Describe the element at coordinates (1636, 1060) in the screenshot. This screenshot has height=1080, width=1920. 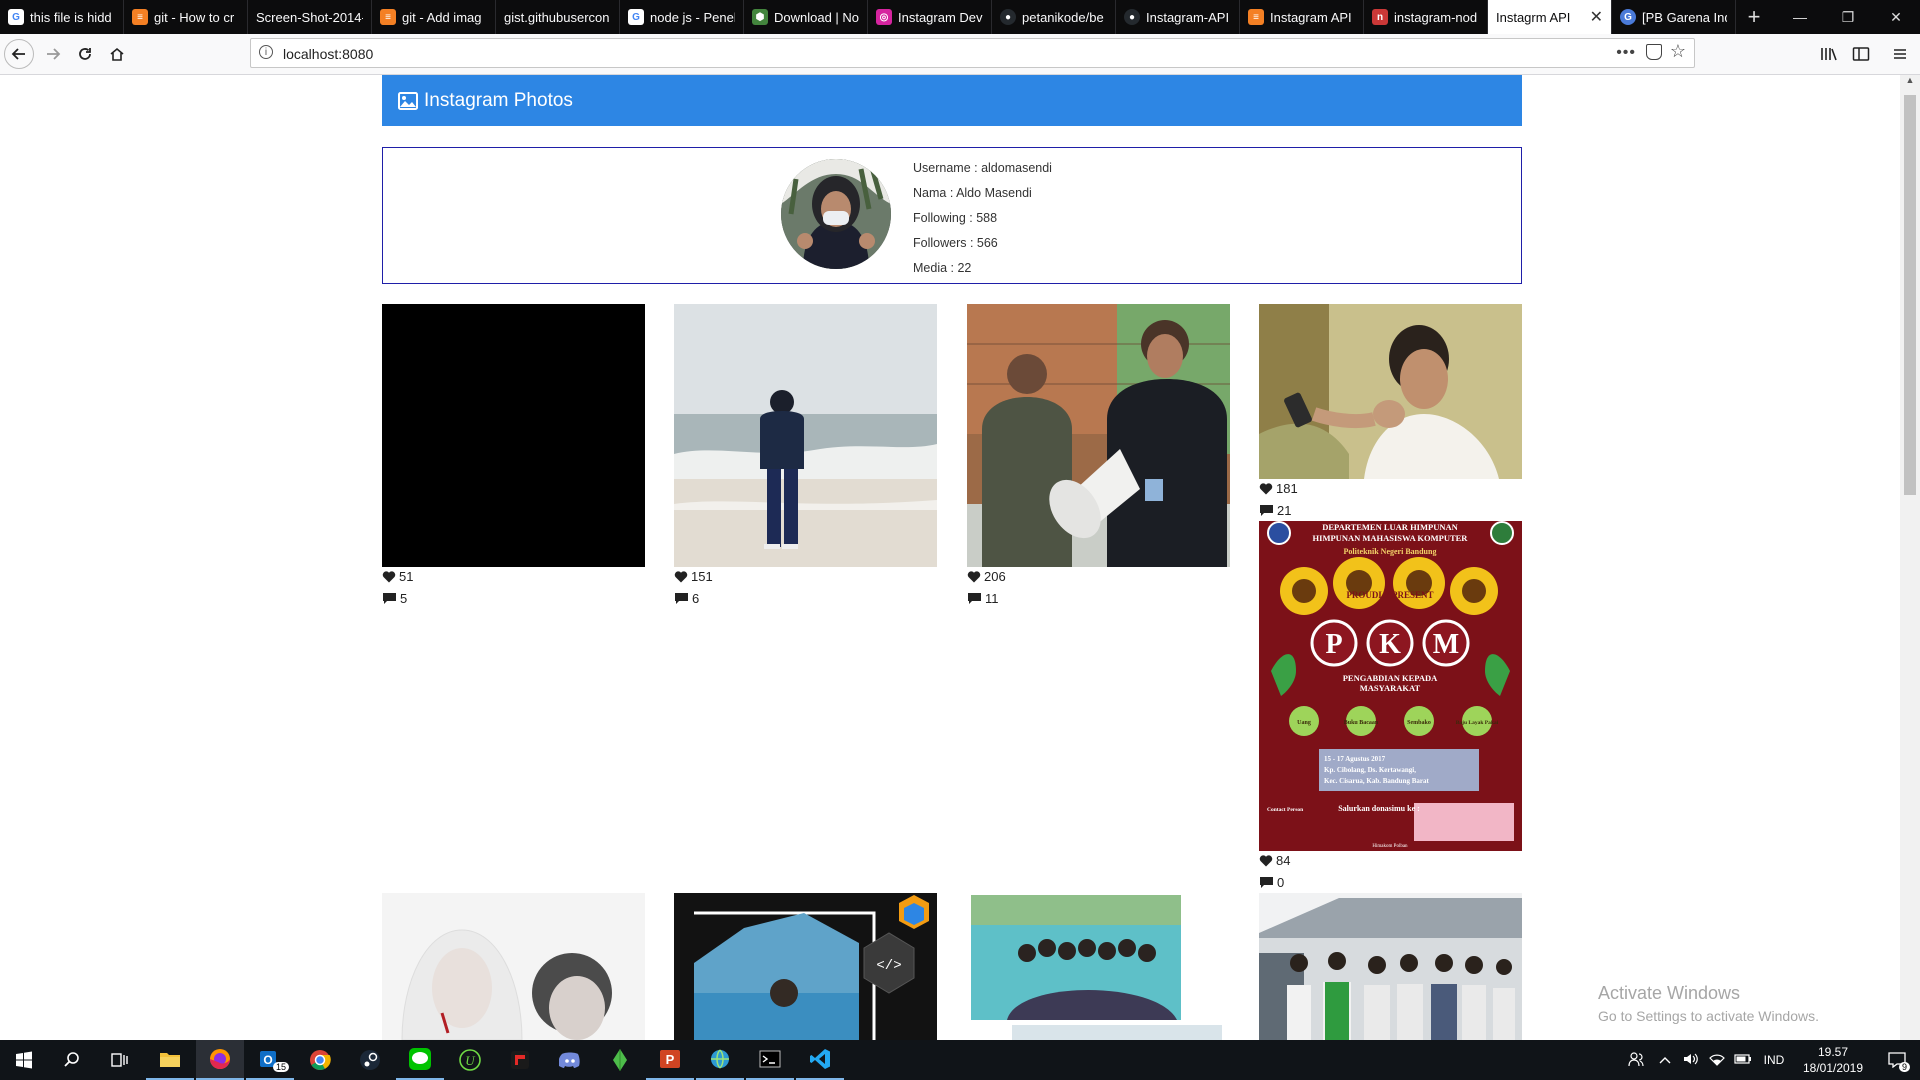
I see `people-icon` at that location.